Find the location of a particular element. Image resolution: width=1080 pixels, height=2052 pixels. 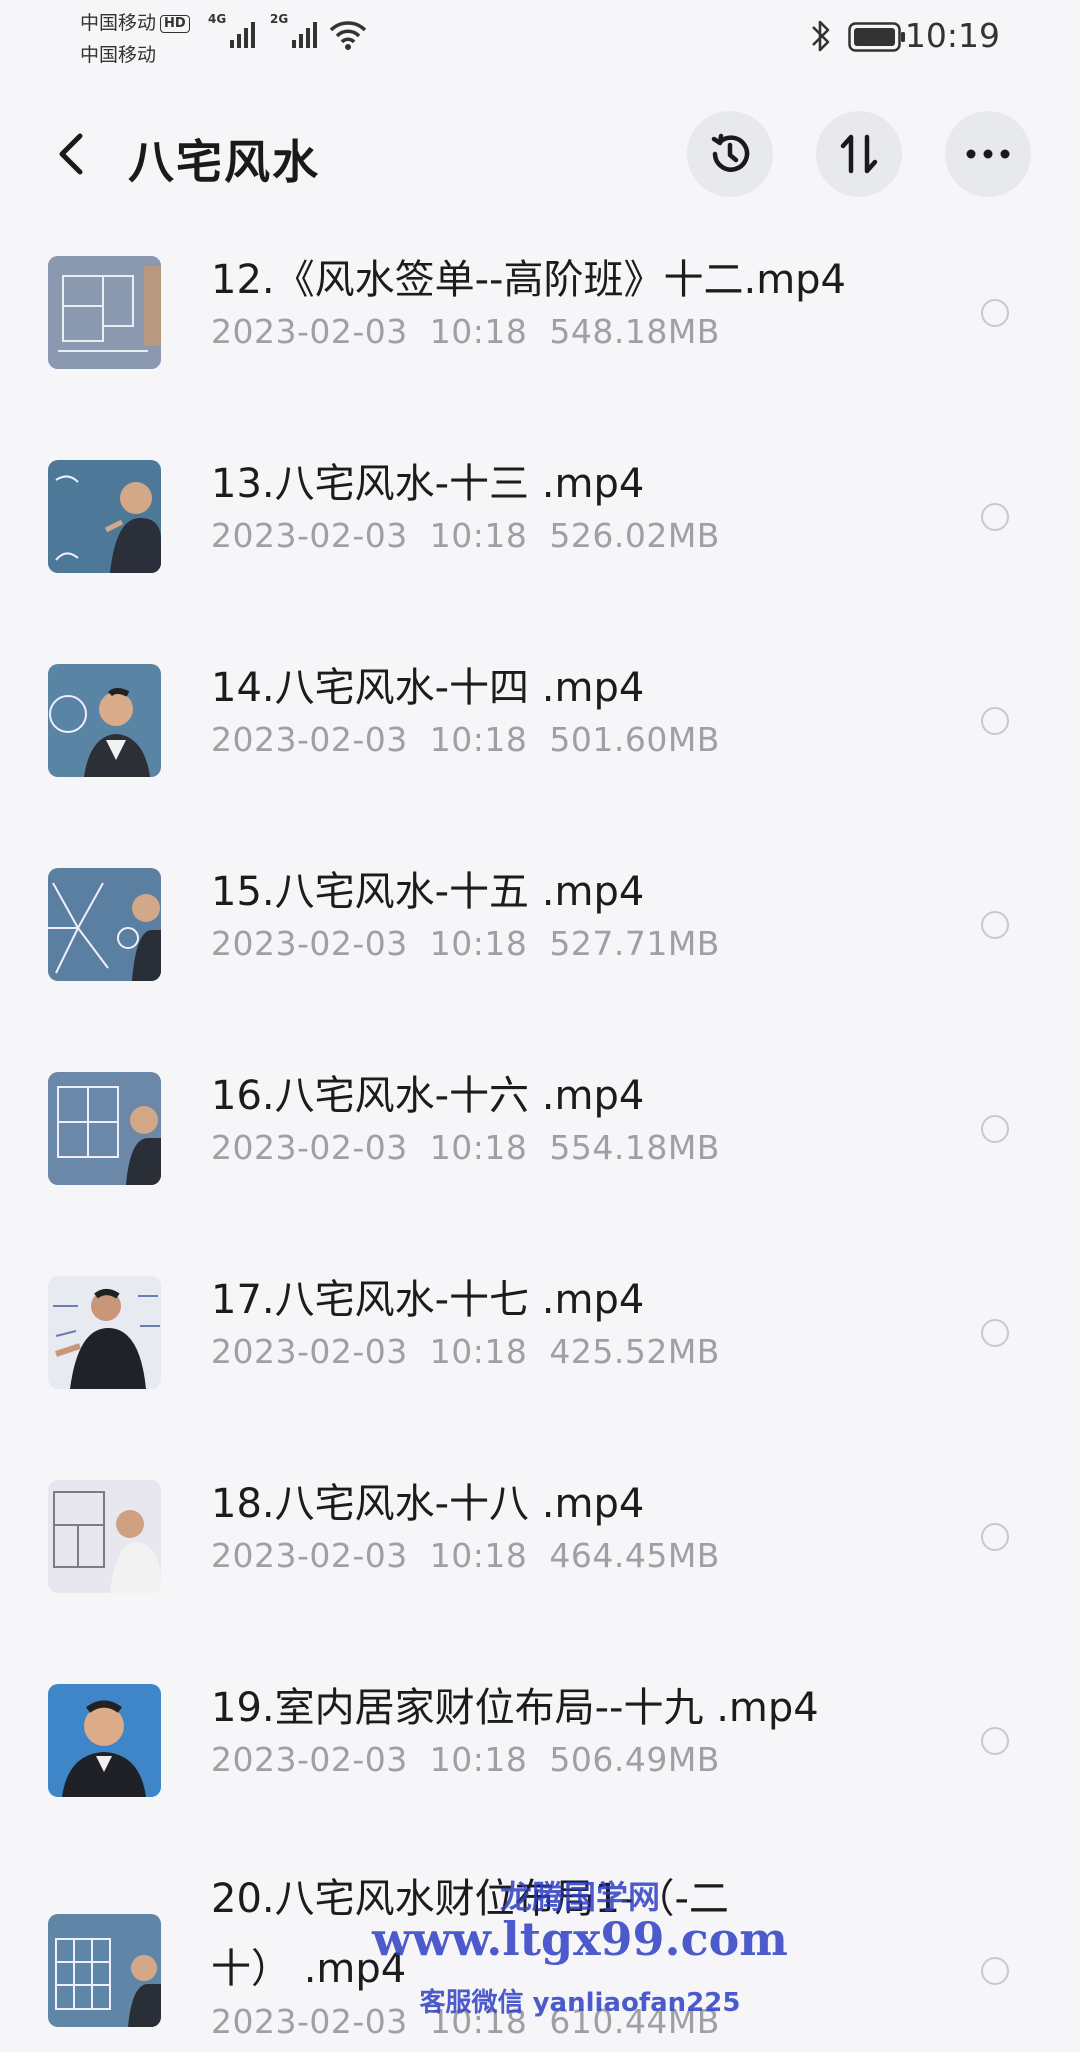

status-bar: 中国移动 HD 中国移动 4G 2G 10:19 is located at coordinates (540, 38).